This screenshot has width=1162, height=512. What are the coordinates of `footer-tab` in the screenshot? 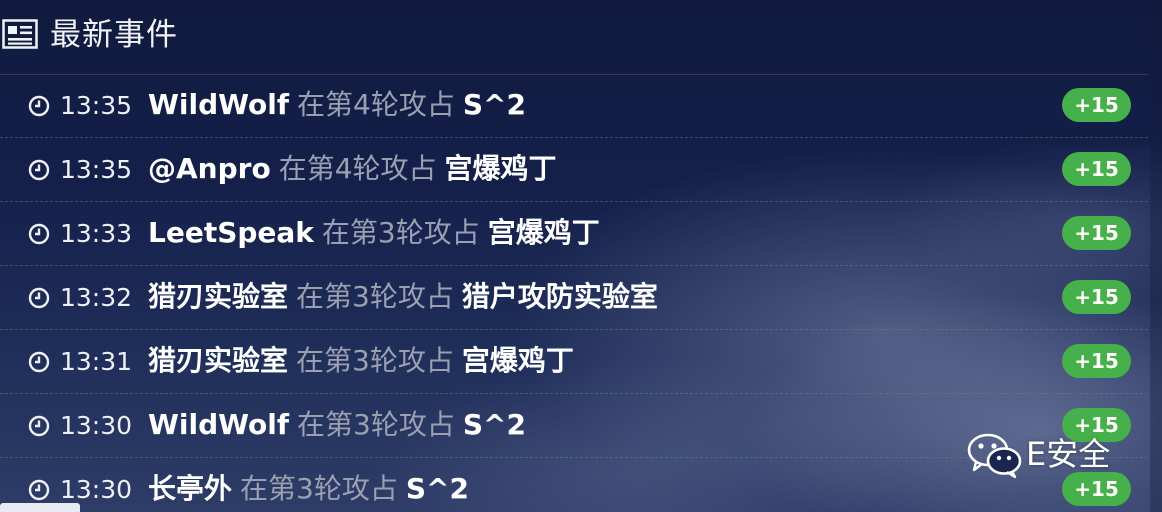 It's located at (40, 507).